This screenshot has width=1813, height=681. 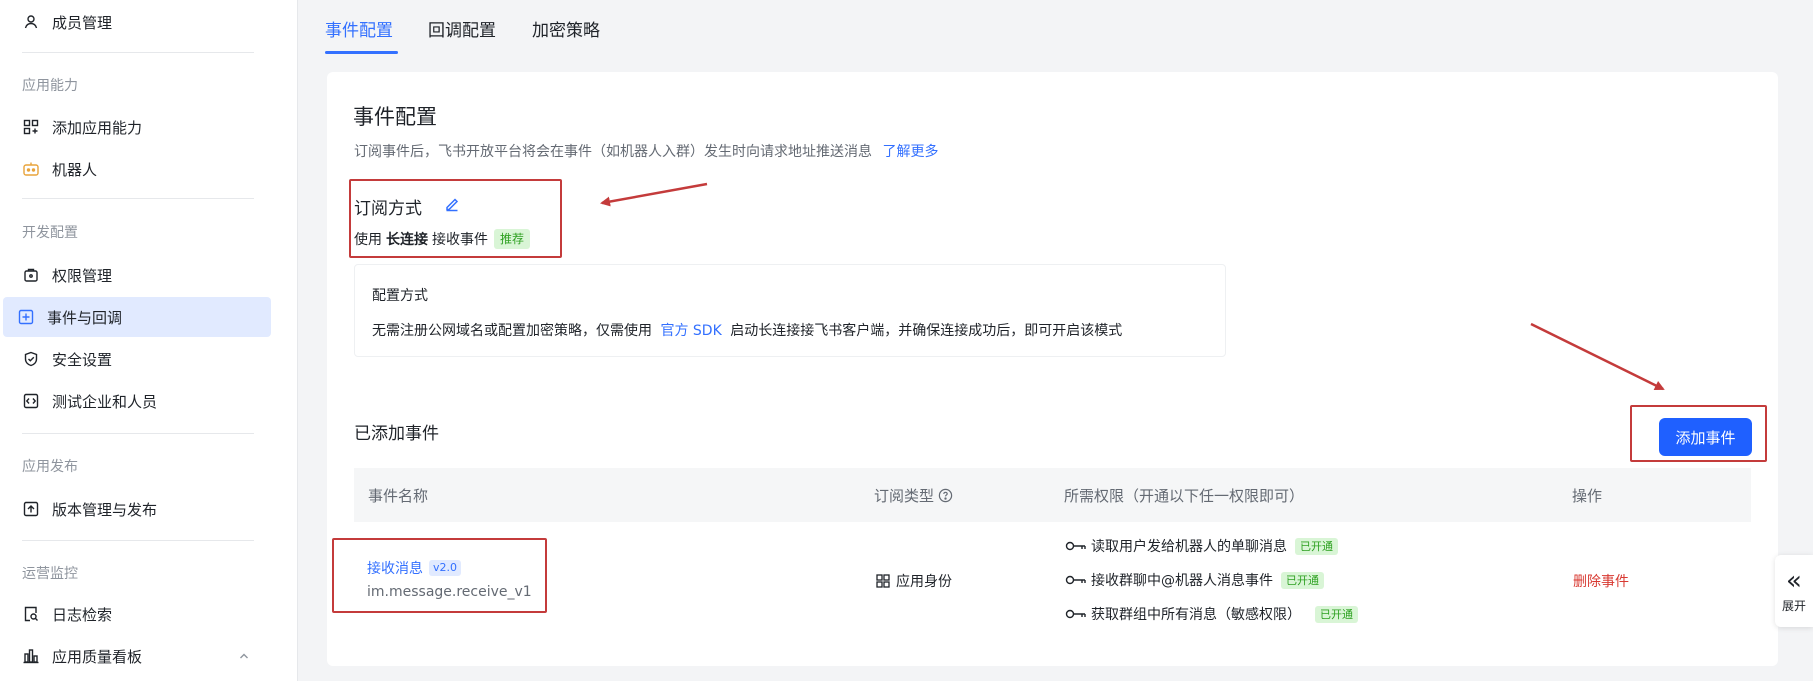 What do you see at coordinates (31, 401) in the screenshot?
I see `code-icon` at bounding box center [31, 401].